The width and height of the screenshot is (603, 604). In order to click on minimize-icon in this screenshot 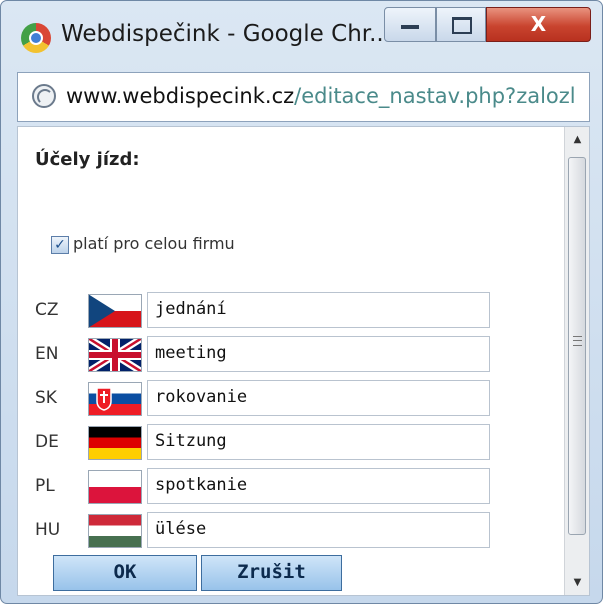, I will do `click(410, 27)`.